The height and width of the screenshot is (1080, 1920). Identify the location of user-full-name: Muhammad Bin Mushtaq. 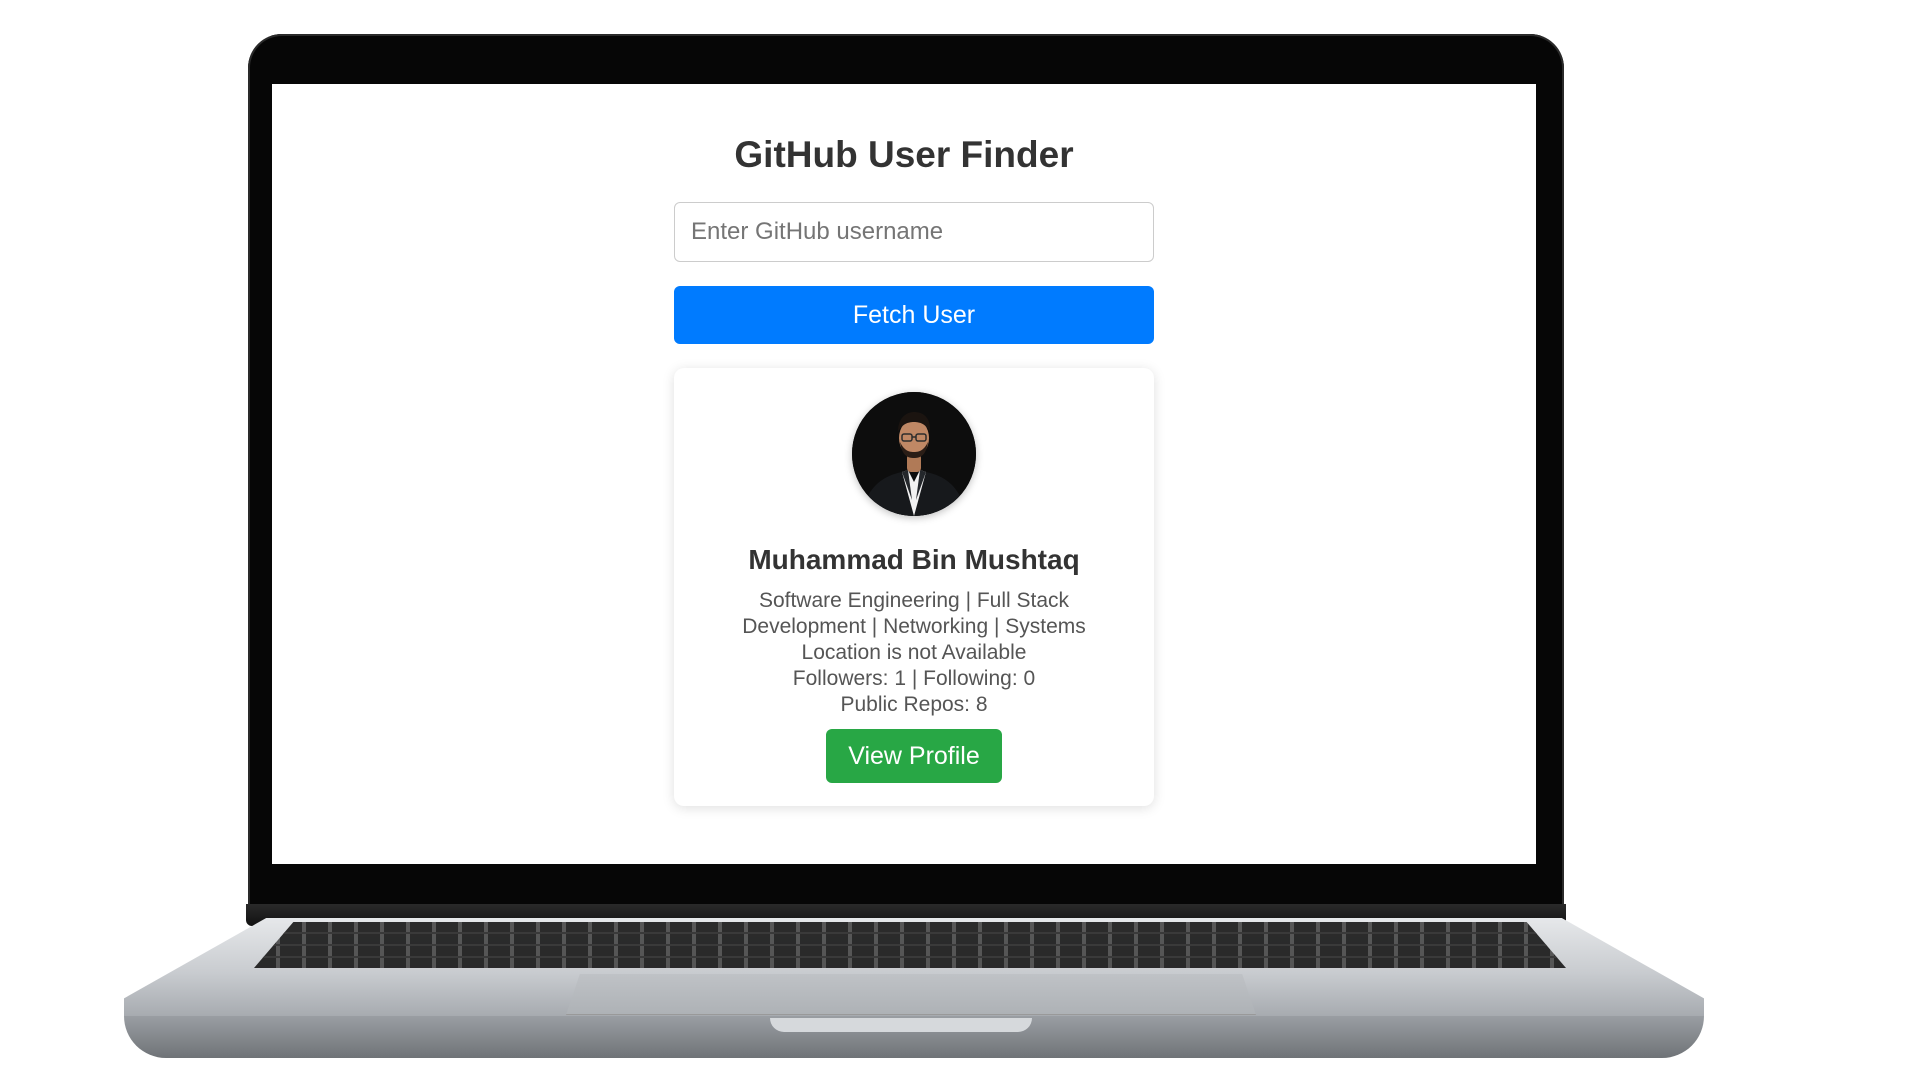
(914, 559).